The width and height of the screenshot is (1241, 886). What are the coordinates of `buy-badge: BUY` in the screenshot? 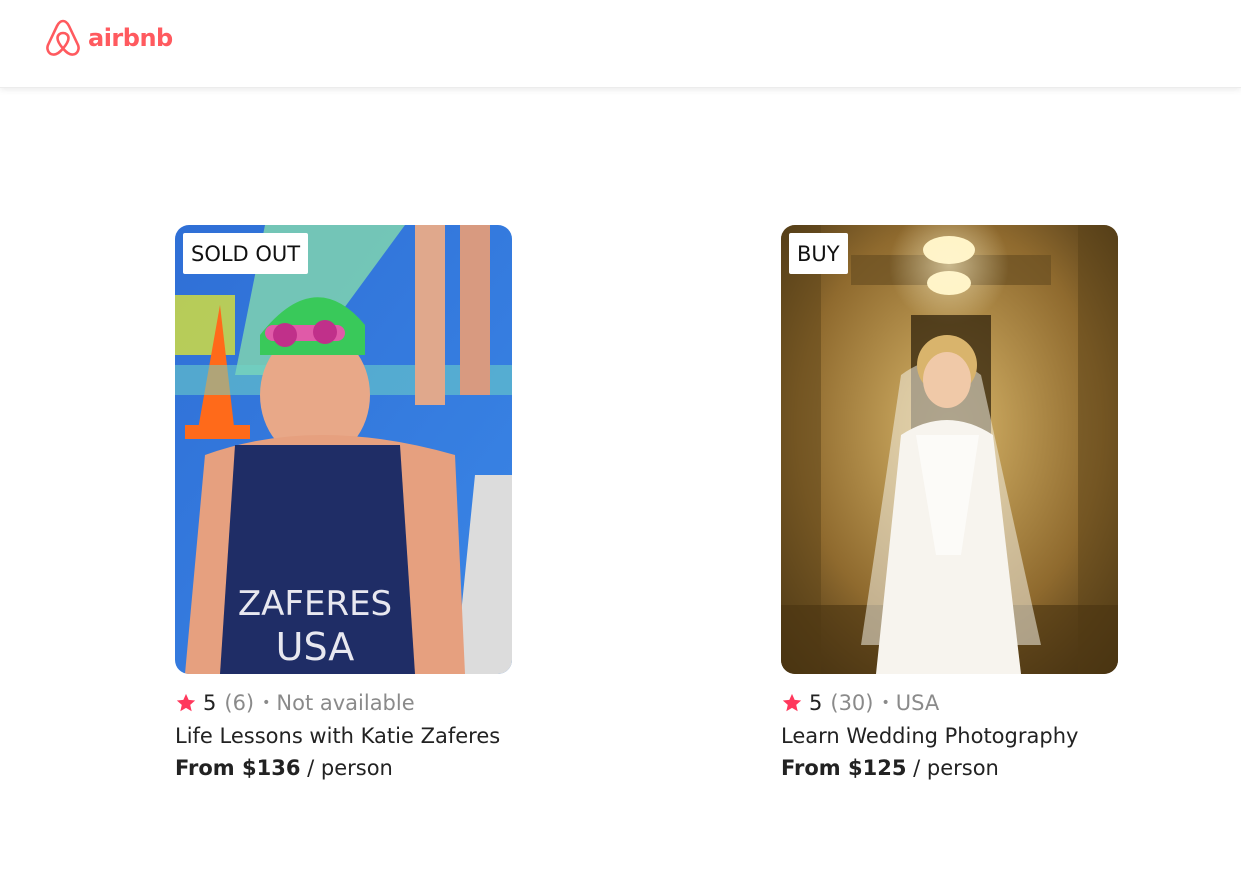 It's located at (818, 253).